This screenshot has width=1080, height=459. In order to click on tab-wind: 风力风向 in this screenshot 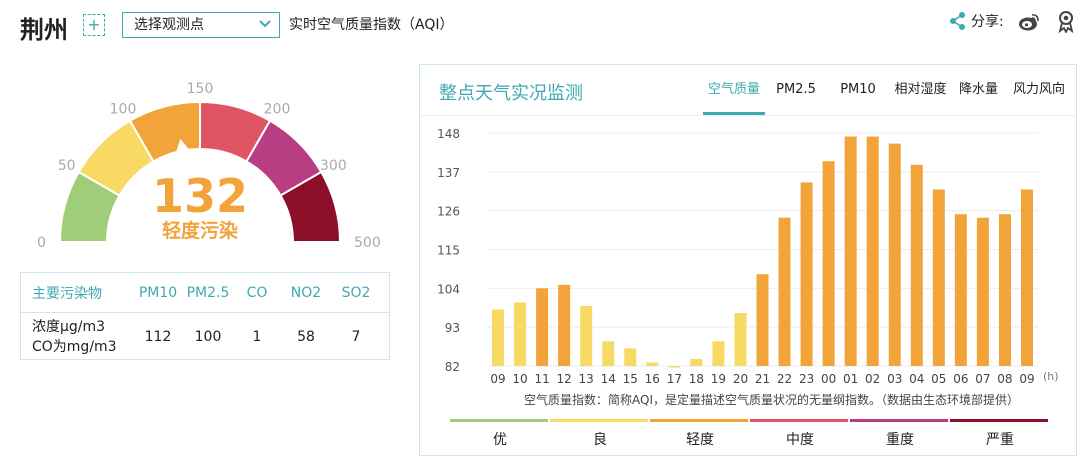, I will do `click(1039, 90)`.